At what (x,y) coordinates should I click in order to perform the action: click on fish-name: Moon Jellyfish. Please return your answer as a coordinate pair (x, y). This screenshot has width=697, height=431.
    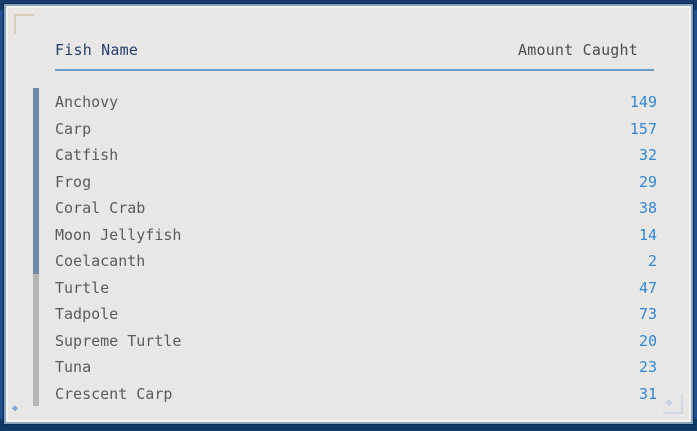
    Looking at the image, I should click on (118, 234).